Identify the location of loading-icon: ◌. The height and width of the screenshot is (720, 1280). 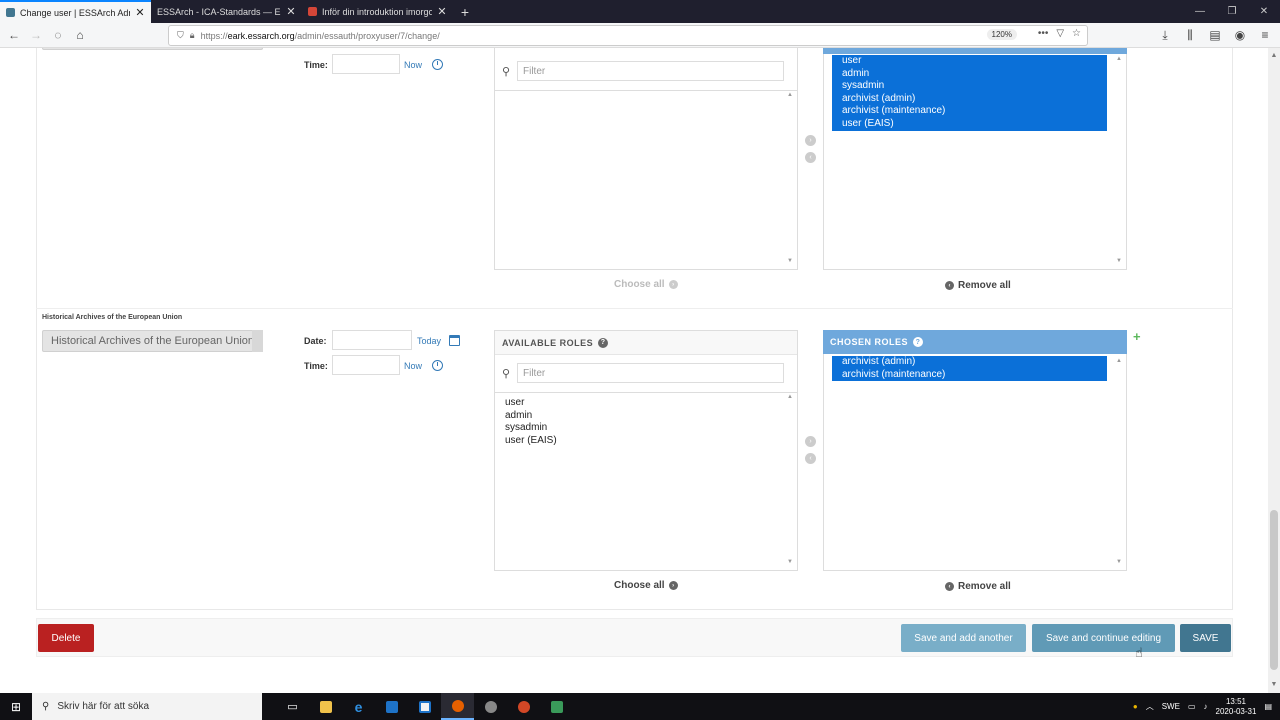
(58, 35).